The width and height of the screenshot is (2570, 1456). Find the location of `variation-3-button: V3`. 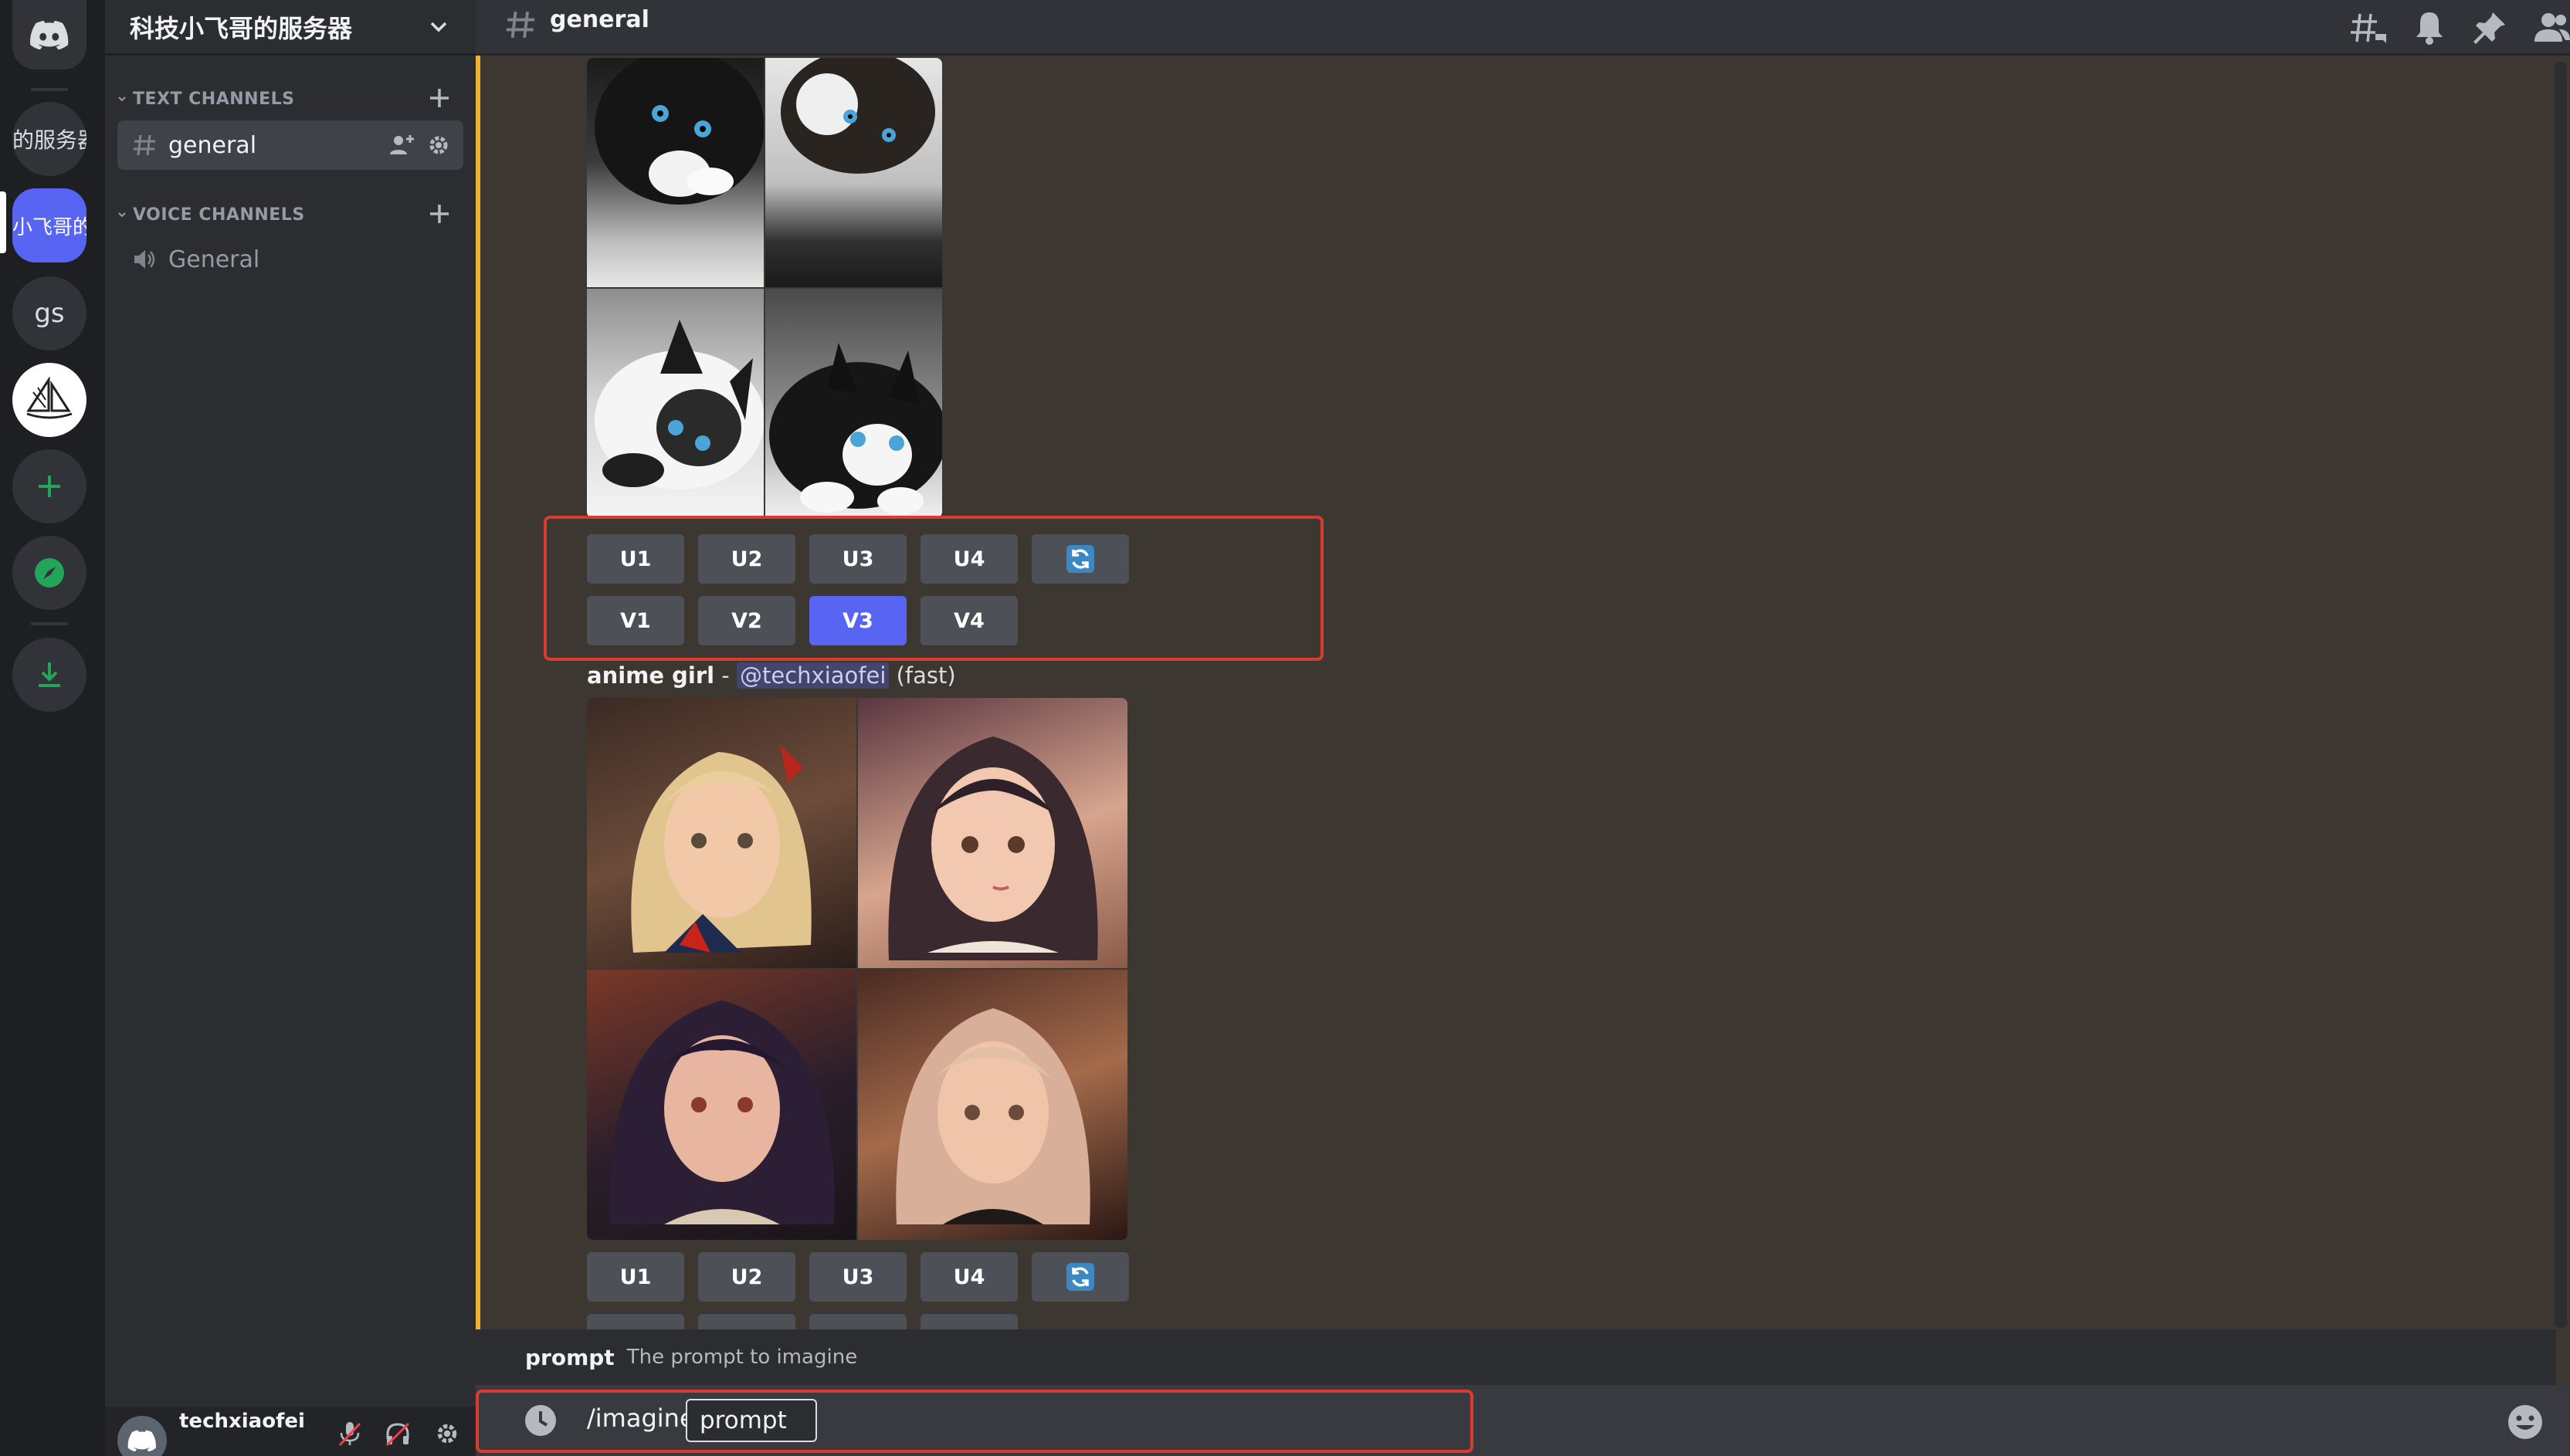

variation-3-button: V3 is located at coordinates (858, 621).